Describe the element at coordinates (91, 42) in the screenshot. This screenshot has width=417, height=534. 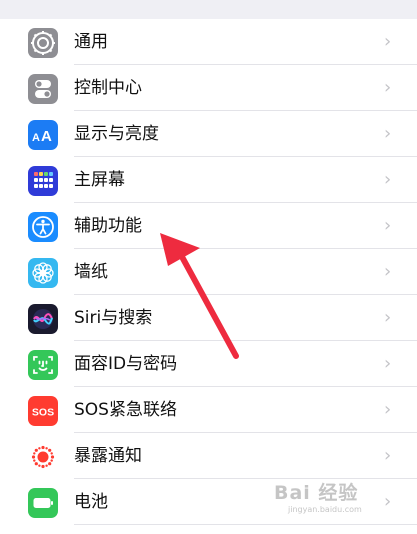
I see `settings-item-label: 通用` at that location.